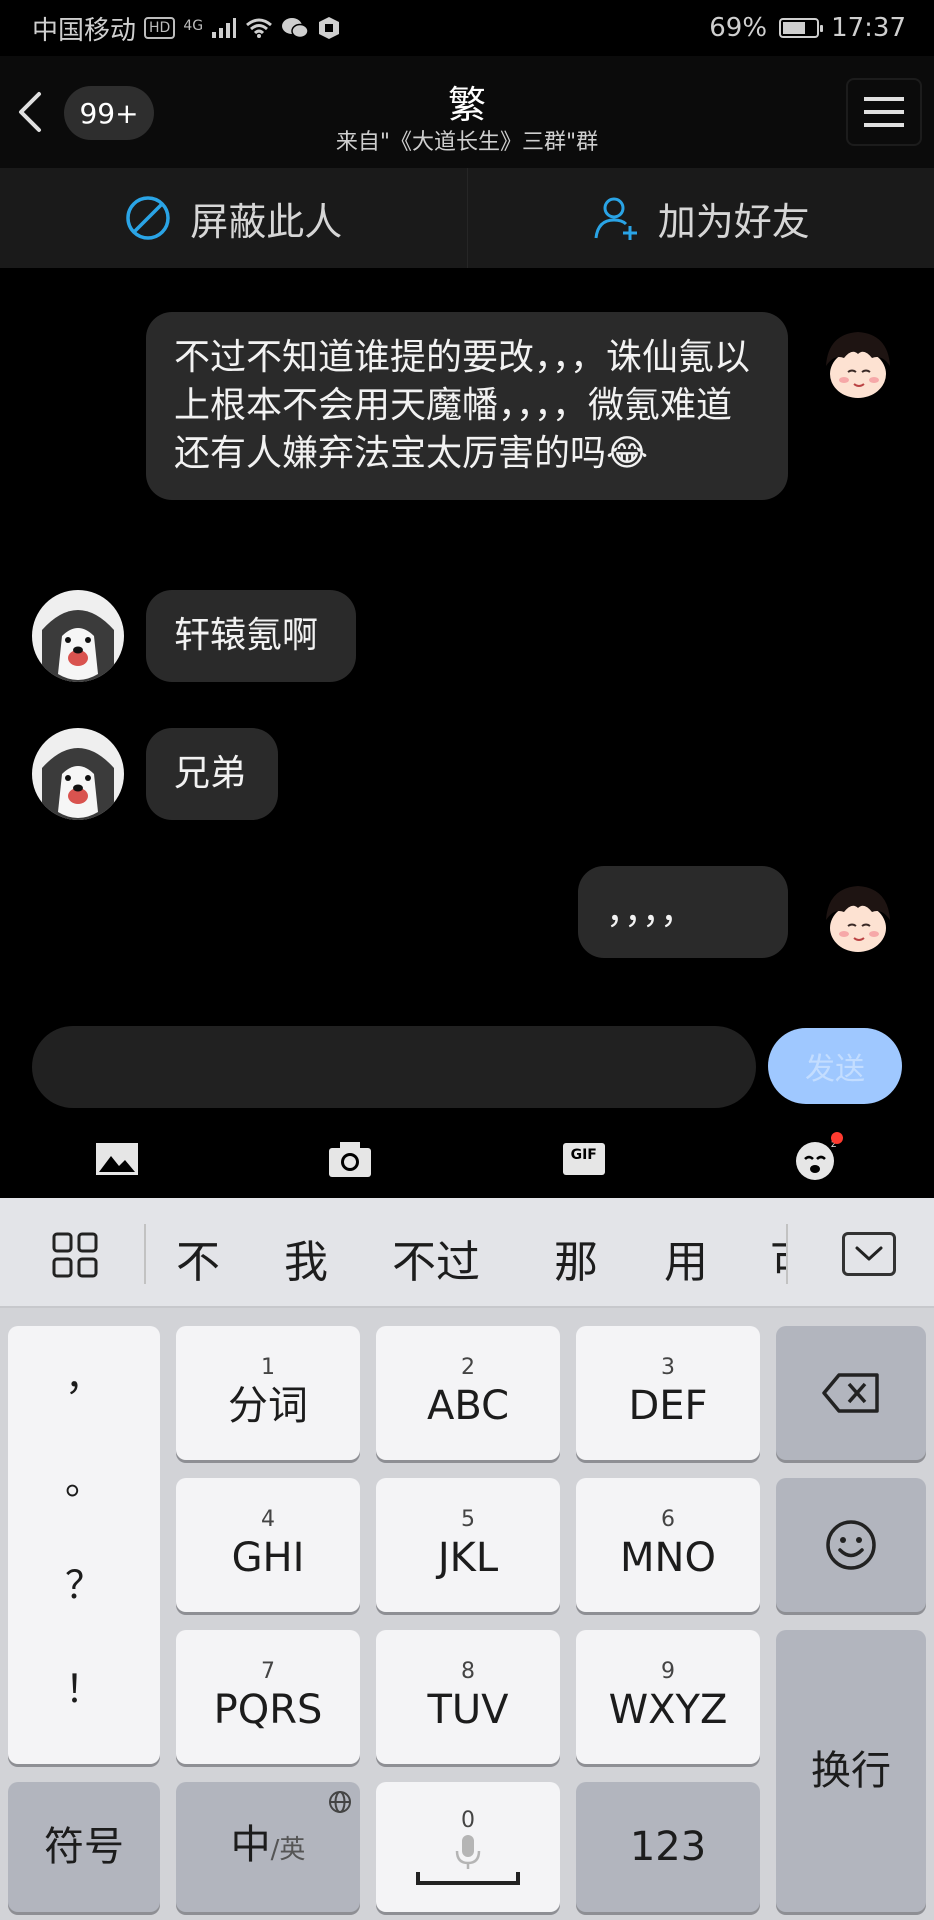  Describe the element at coordinates (350, 1159) in the screenshot. I see `camera-button` at that location.